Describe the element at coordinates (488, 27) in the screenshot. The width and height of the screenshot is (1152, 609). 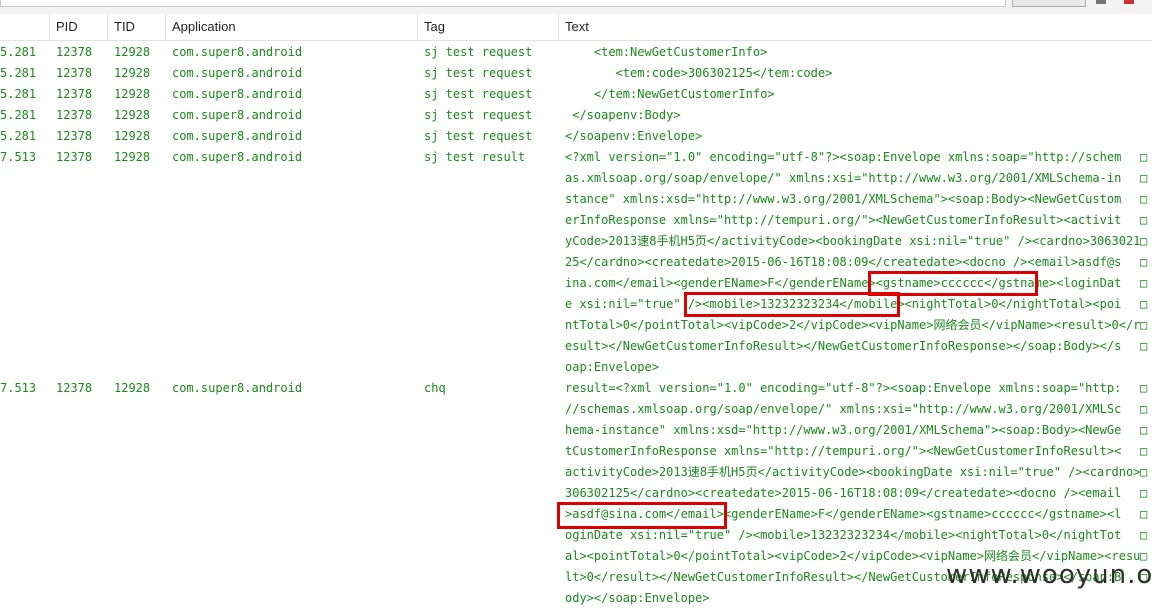
I see `column-header-tag: Tag` at that location.